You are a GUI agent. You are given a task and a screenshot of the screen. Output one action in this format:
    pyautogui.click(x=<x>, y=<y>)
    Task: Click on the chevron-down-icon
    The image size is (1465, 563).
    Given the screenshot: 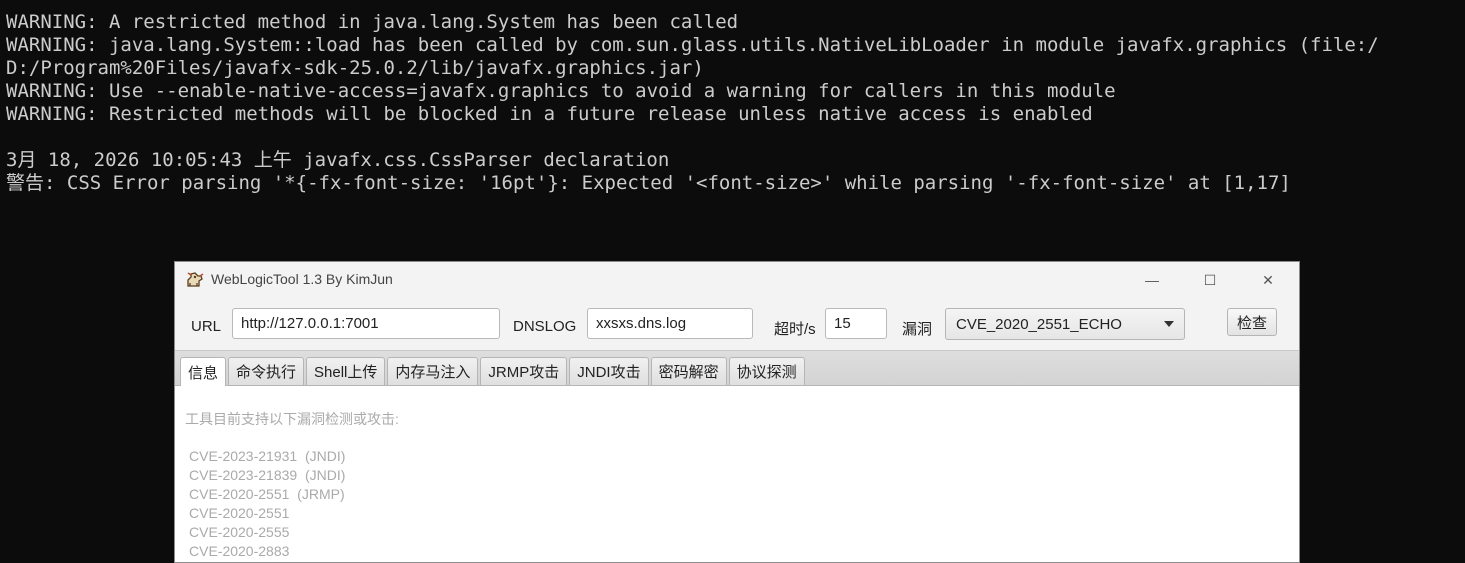 What is the action you would take?
    pyautogui.click(x=1169, y=324)
    